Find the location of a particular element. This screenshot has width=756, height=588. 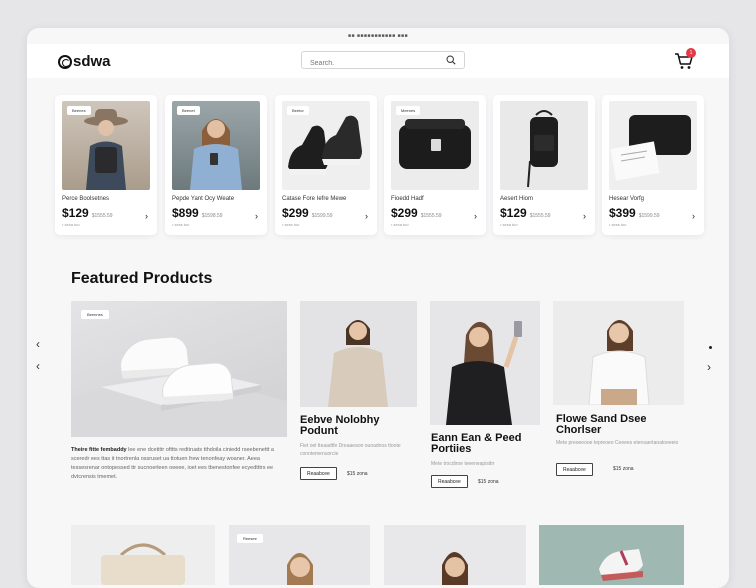

product-name: Hesear Vorfg is located at coordinates (627, 199).